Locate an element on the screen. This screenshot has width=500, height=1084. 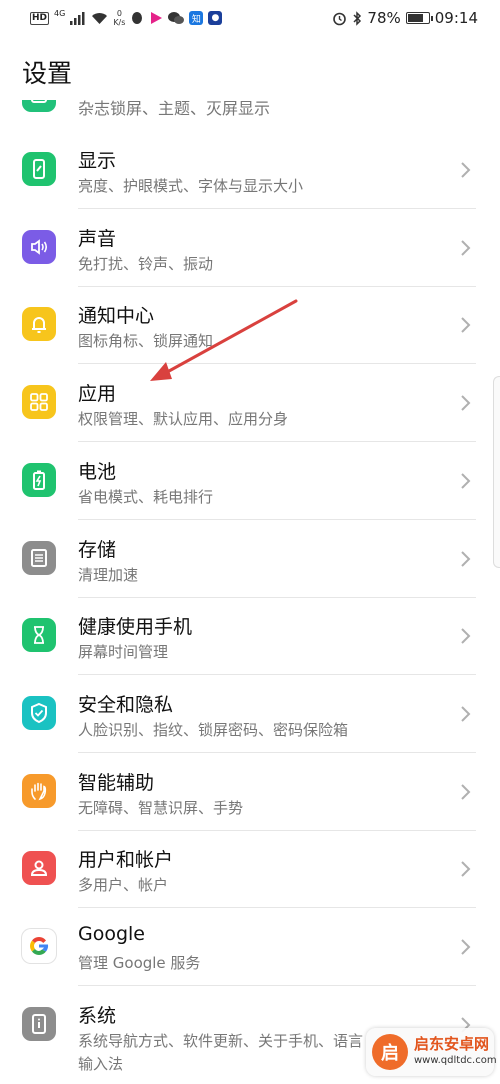
settings-item-title: Google is located at coordinates (112, 934).